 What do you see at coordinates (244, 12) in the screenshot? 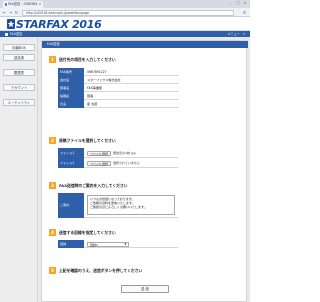
I see `browser-menu-icon: ≡` at bounding box center [244, 12].